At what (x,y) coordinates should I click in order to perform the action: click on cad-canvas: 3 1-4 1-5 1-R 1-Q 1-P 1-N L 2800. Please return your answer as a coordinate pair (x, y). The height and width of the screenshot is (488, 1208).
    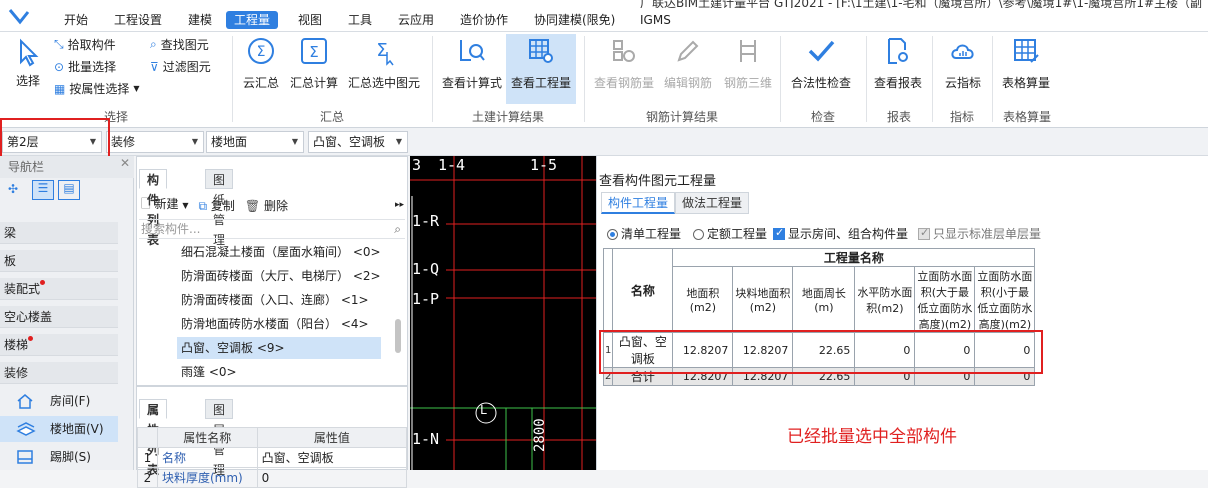
    Looking at the image, I should click on (503, 313).